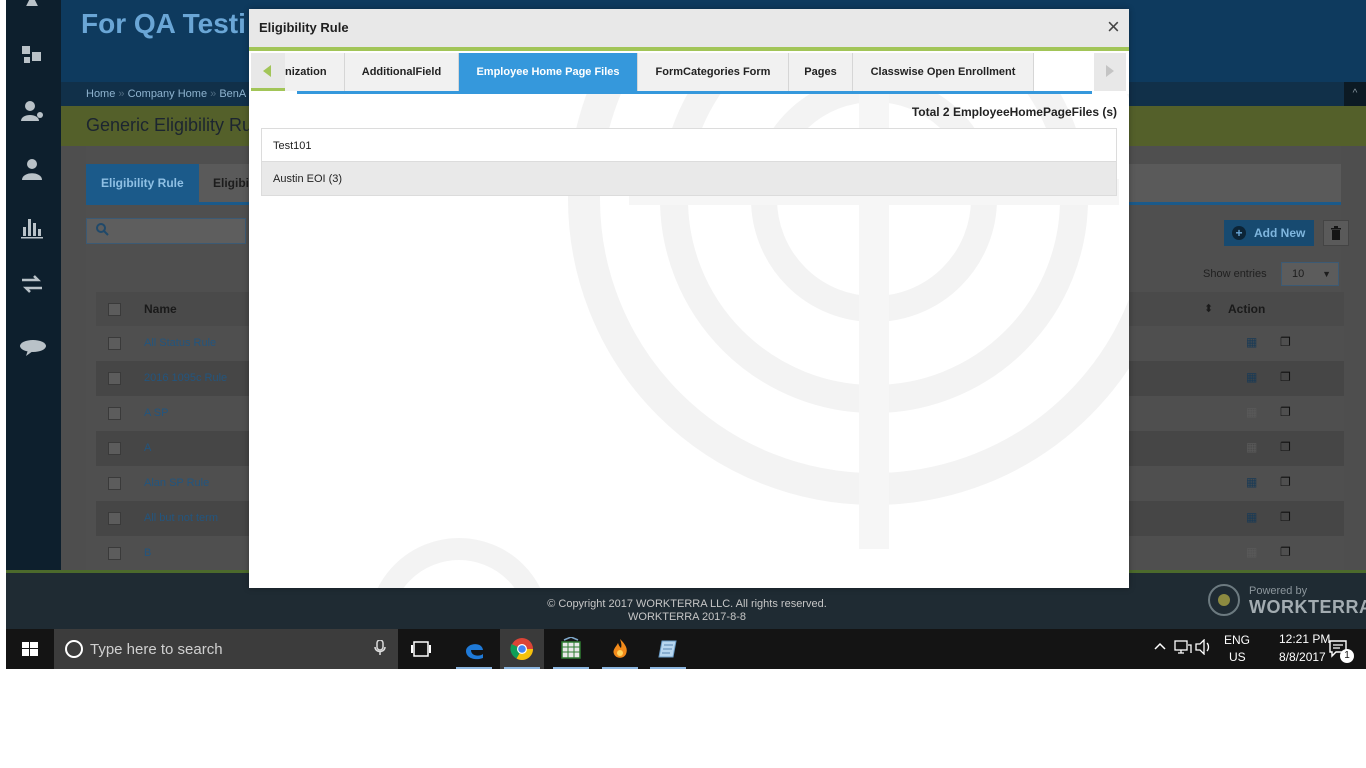 The width and height of the screenshot is (1366, 768). What do you see at coordinates (163, 23) in the screenshot?
I see `company-title: For QA Testi` at bounding box center [163, 23].